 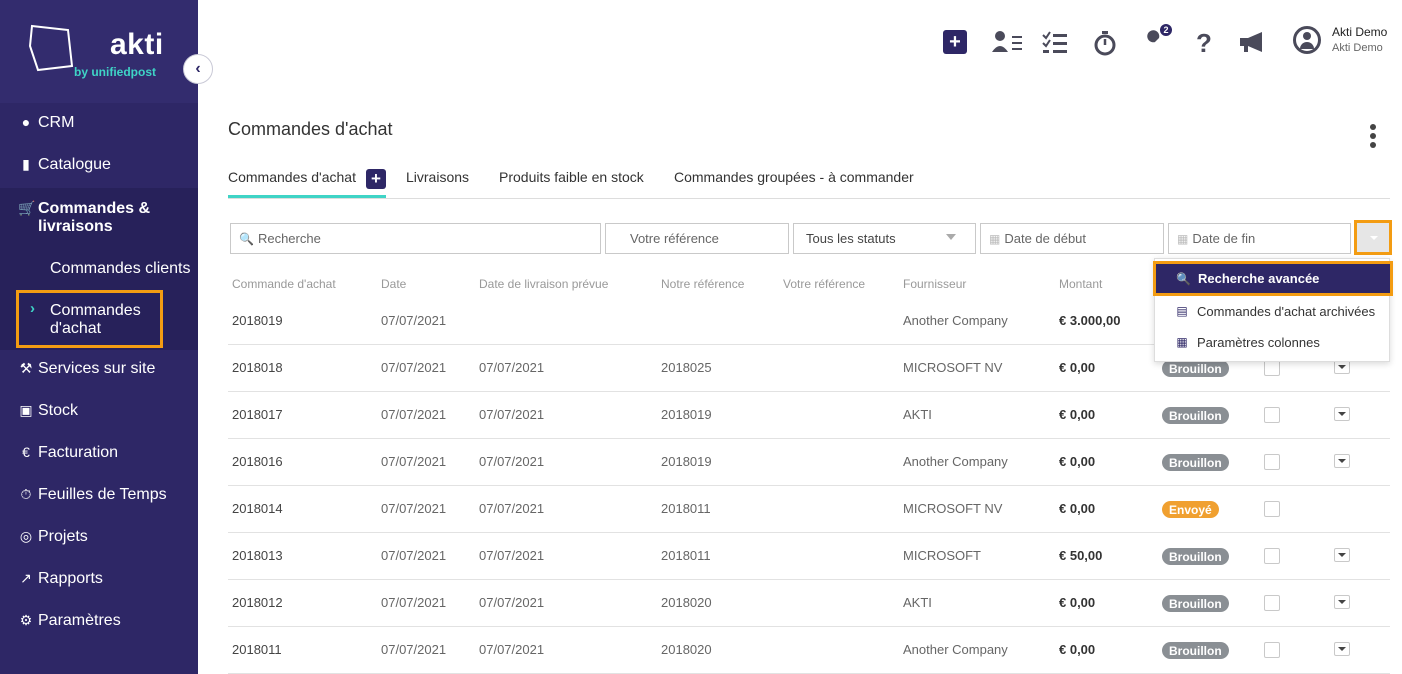 I want to click on start-date-input: ▦ Date de début, so click(x=1072, y=238).